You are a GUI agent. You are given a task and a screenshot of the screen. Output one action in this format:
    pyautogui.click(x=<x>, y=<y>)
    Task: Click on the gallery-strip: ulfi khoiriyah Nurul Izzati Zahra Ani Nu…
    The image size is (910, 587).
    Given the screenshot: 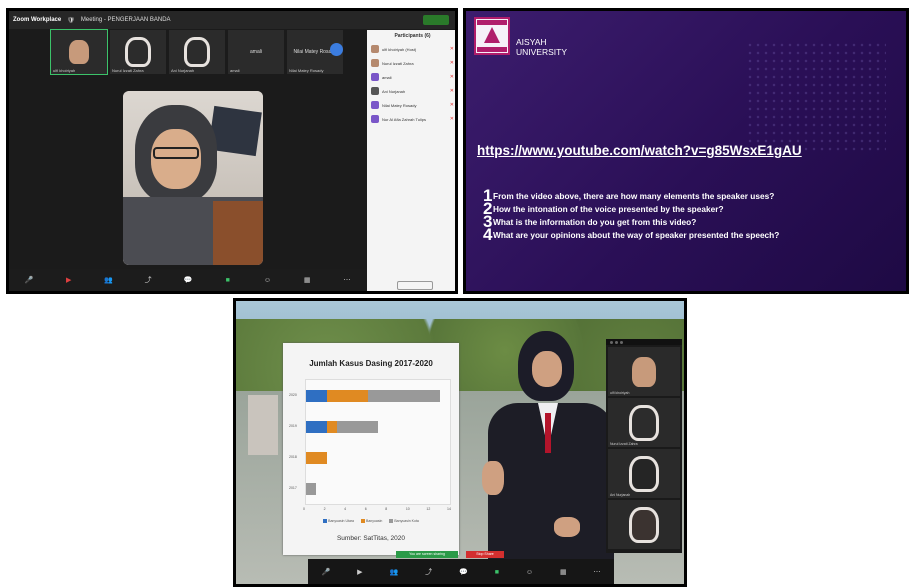 What is the action you would take?
    pyautogui.click(x=196, y=52)
    